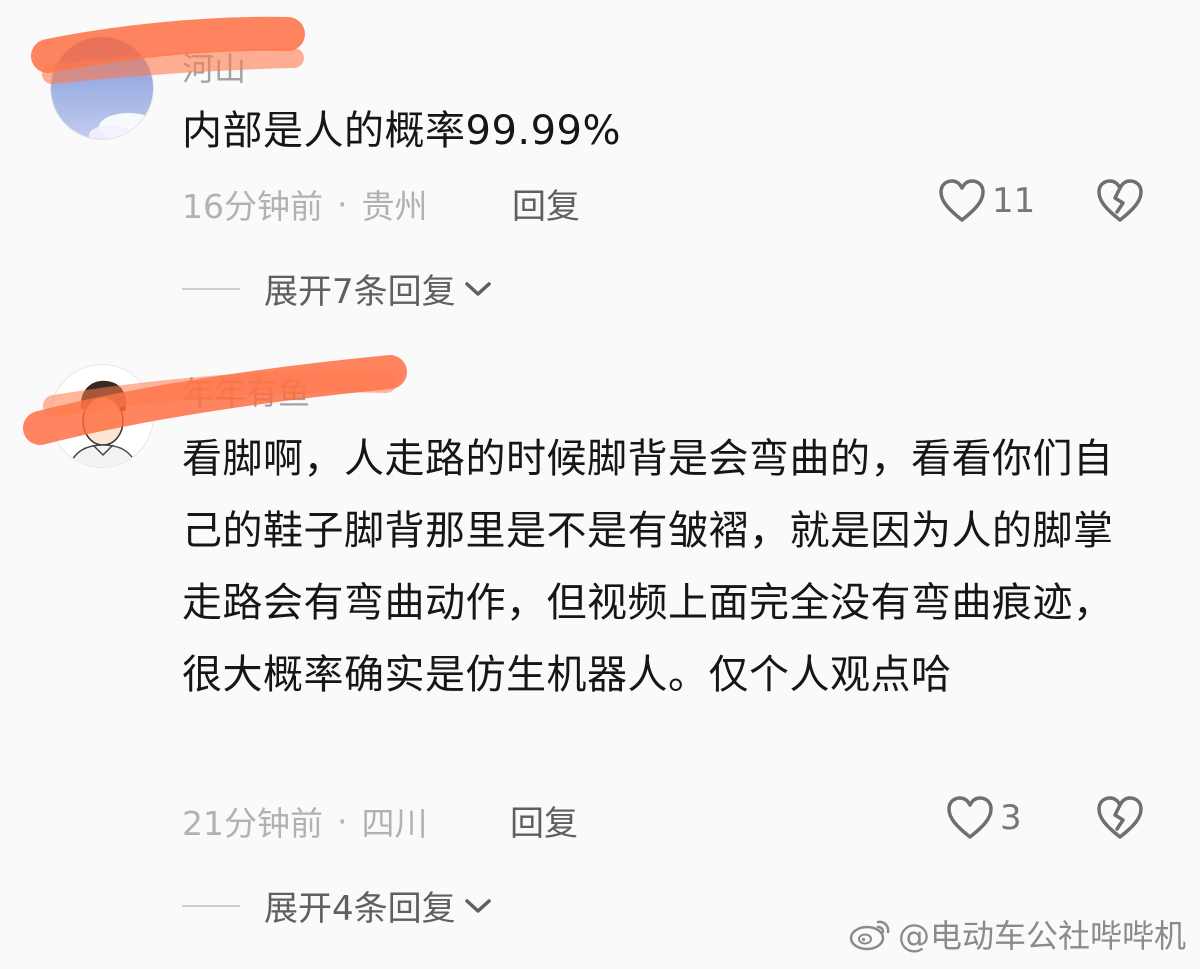 The width and height of the screenshot is (1200, 969). What do you see at coordinates (394, 823) in the screenshot?
I see `location: 四川` at bounding box center [394, 823].